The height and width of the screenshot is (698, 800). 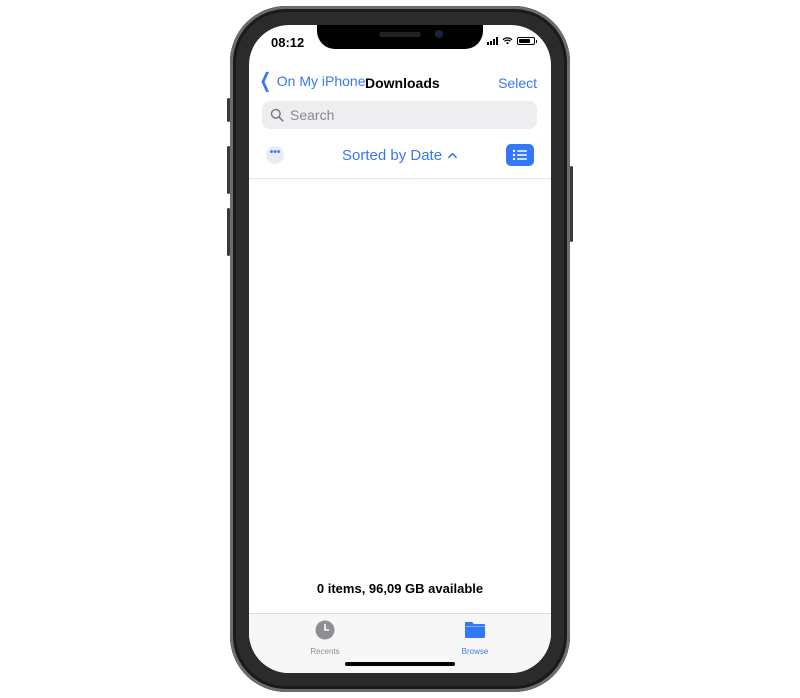 What do you see at coordinates (277, 115) in the screenshot?
I see `search-icon` at bounding box center [277, 115].